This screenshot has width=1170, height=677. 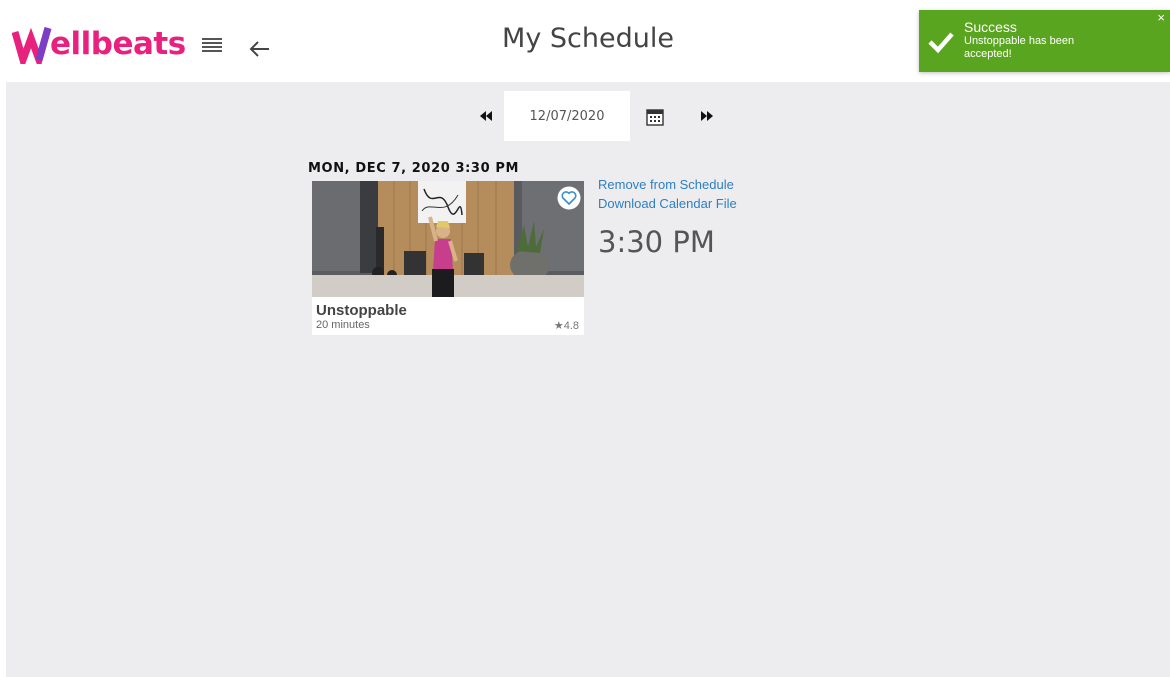 What do you see at coordinates (990, 27) in the screenshot?
I see `toast-title: Success` at bounding box center [990, 27].